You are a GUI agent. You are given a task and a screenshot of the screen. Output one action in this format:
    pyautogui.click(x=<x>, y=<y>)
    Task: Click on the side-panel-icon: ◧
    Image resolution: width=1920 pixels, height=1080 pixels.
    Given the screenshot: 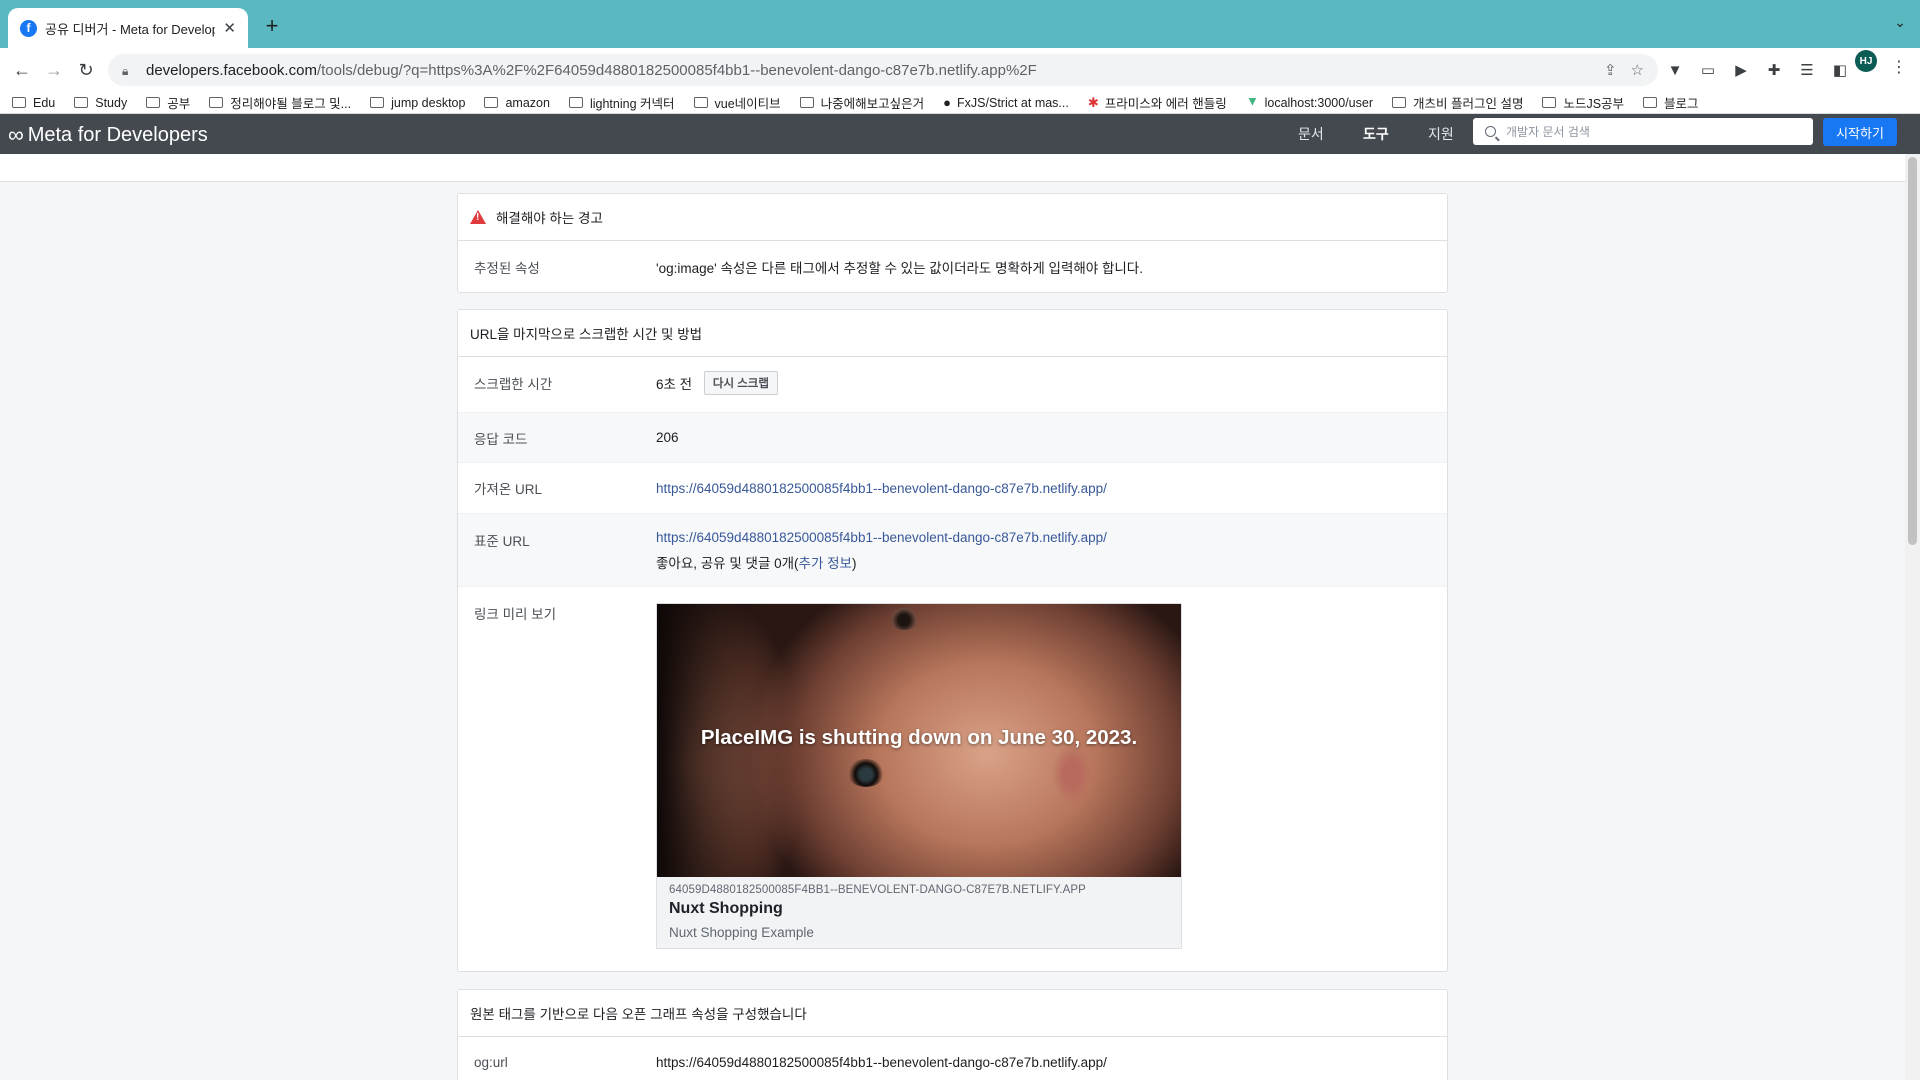 What is the action you would take?
    pyautogui.click(x=1840, y=70)
    